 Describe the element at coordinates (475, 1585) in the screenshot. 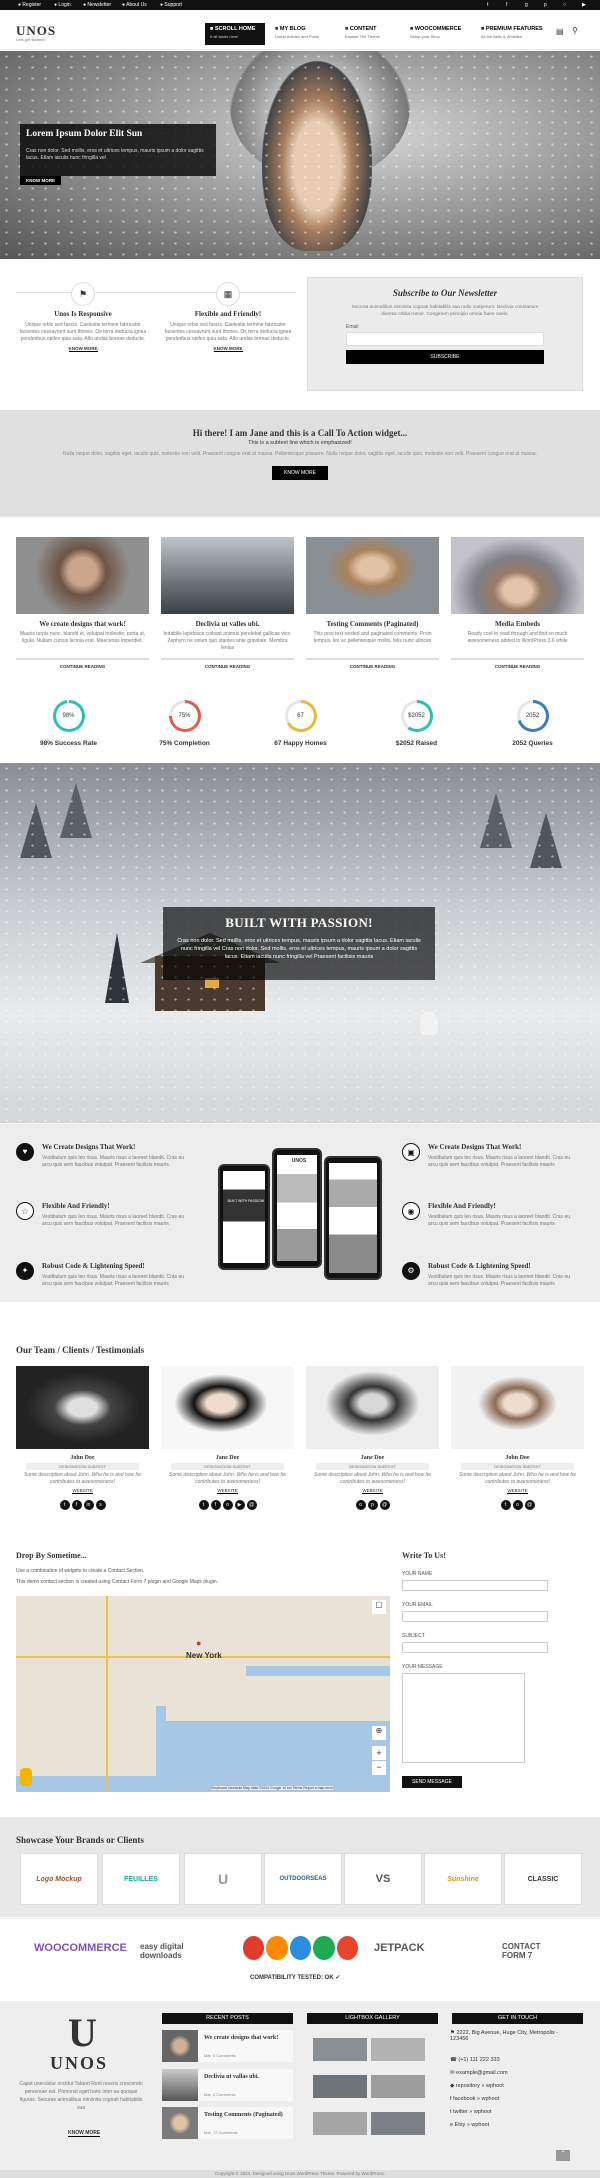

I see `name-input` at that location.